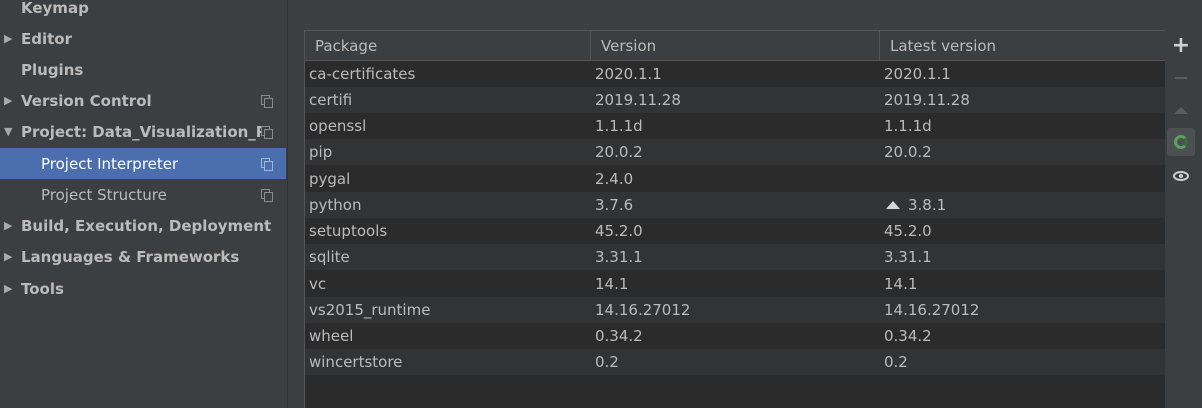 The height and width of the screenshot is (408, 1202). What do you see at coordinates (330, 179) in the screenshot?
I see `package-name: pygal` at bounding box center [330, 179].